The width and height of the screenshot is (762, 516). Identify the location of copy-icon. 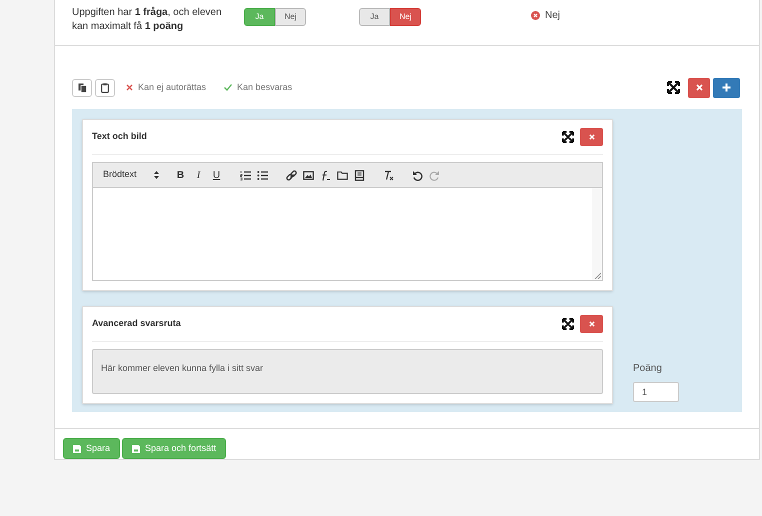
(82, 87).